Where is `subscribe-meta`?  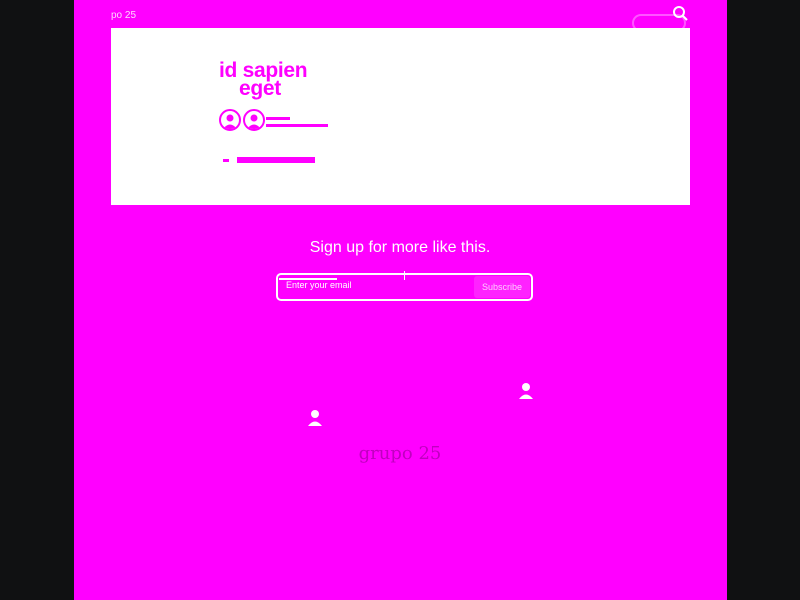
subscribe-meta is located at coordinates (308, 279).